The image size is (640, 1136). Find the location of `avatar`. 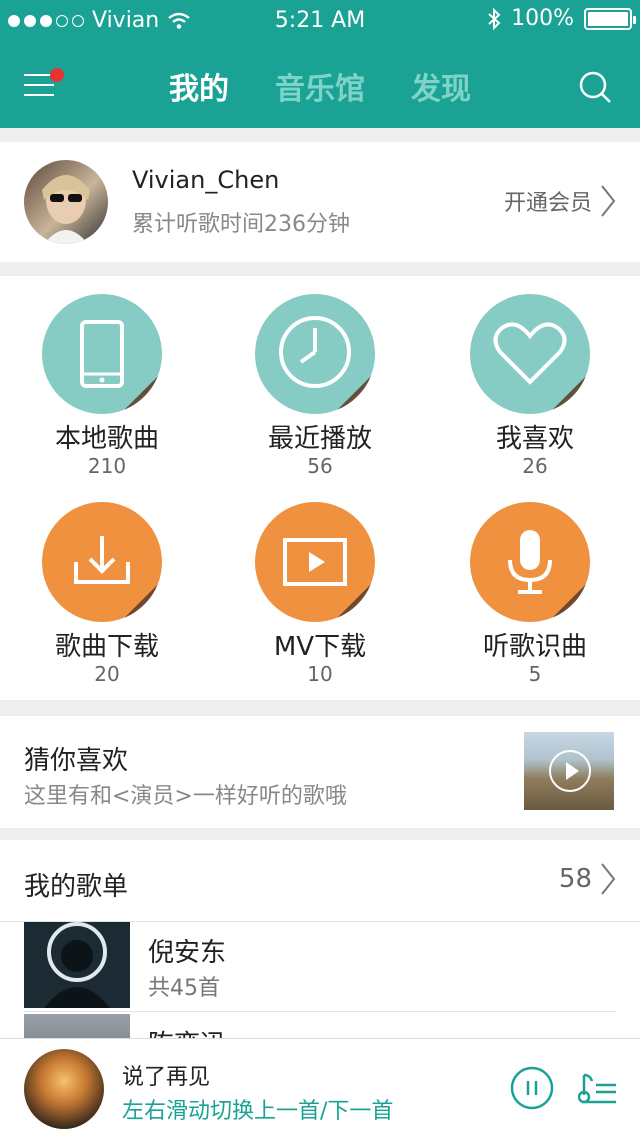

avatar is located at coordinates (66, 202).